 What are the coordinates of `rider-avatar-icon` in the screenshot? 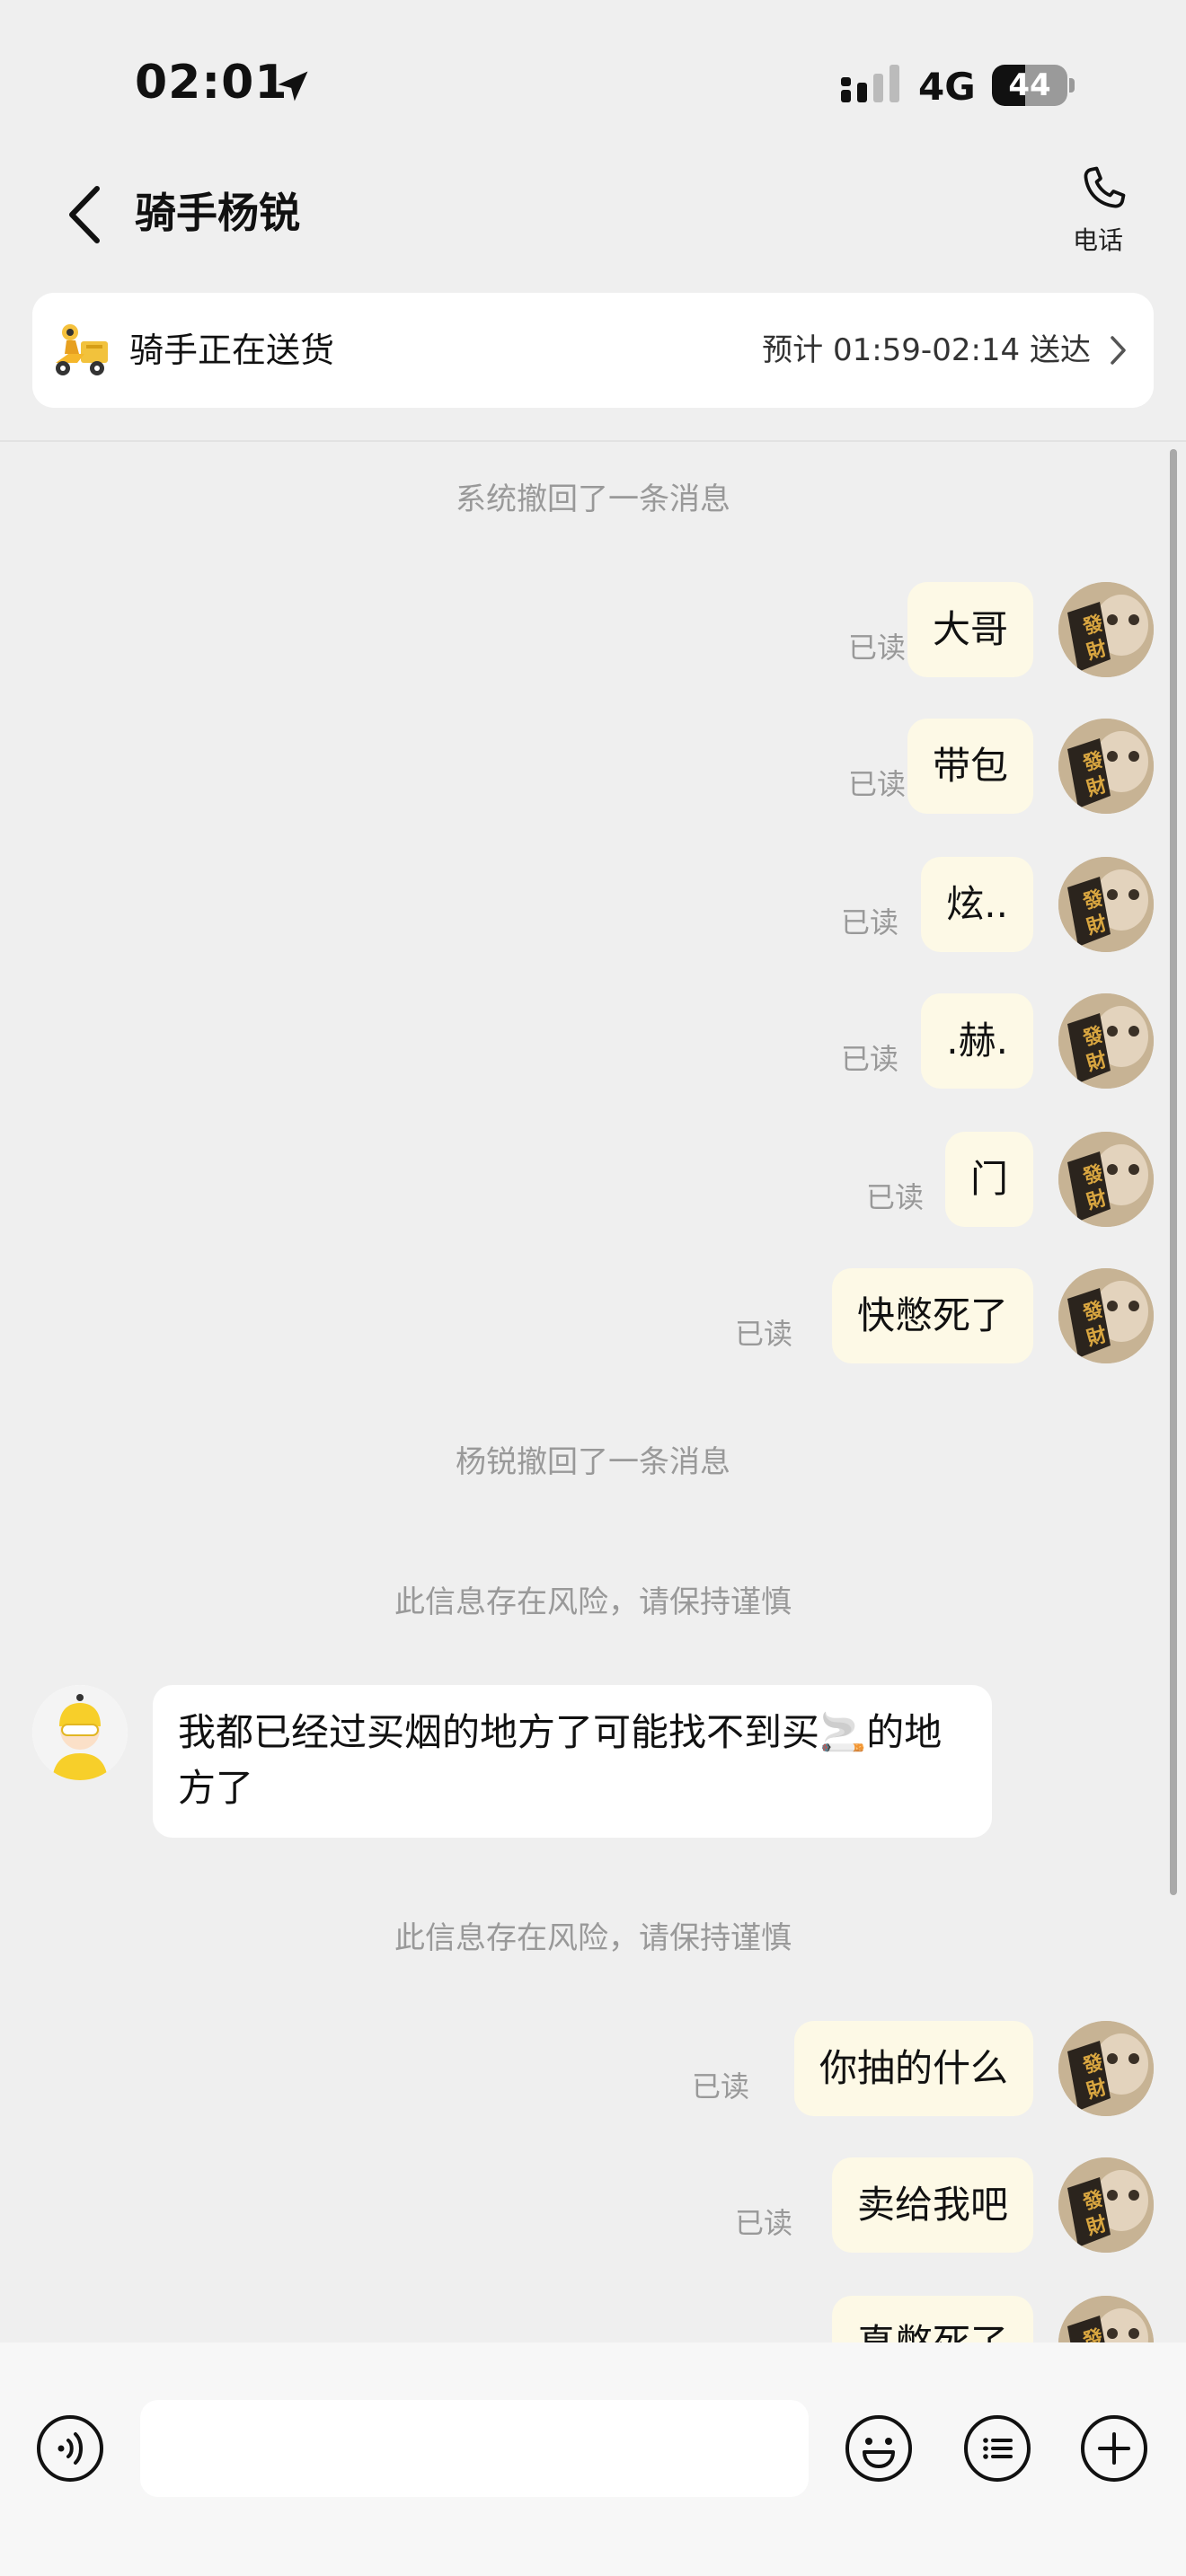 It's located at (80, 1732).